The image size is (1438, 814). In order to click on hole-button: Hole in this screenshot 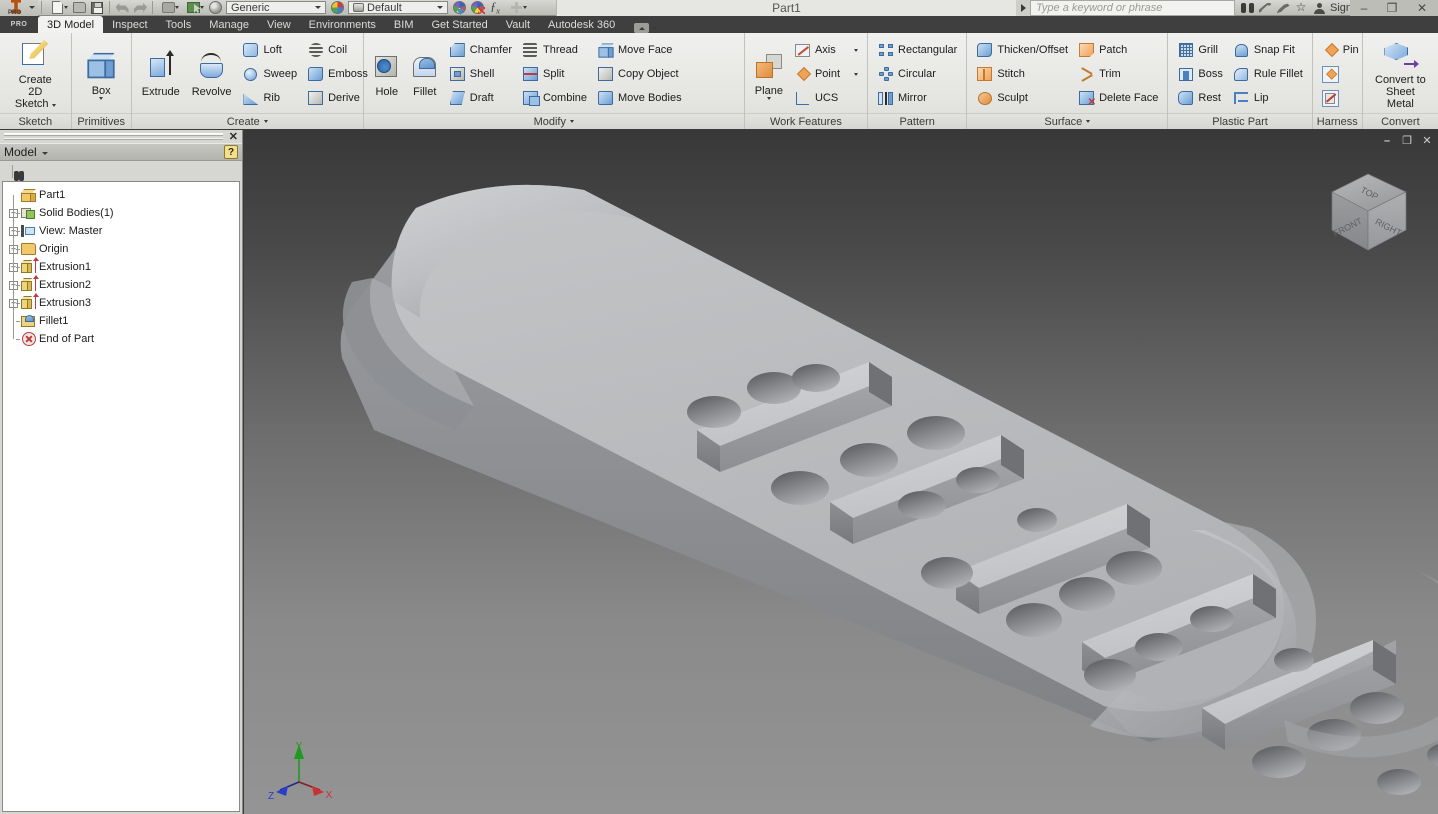, I will do `click(387, 74)`.